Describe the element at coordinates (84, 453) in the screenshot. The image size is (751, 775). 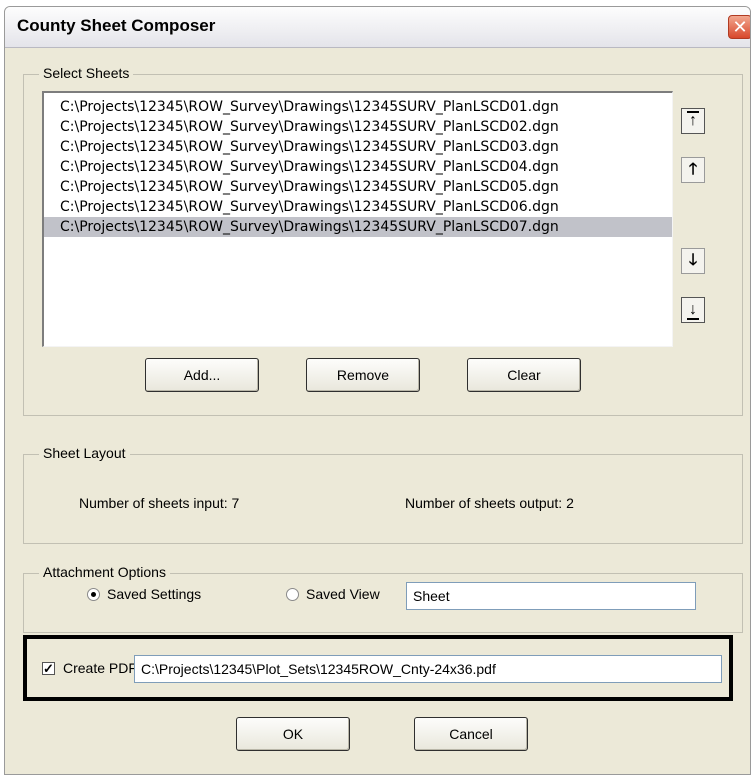
I see `sheet-layout-legend: Sheet Layout` at that location.